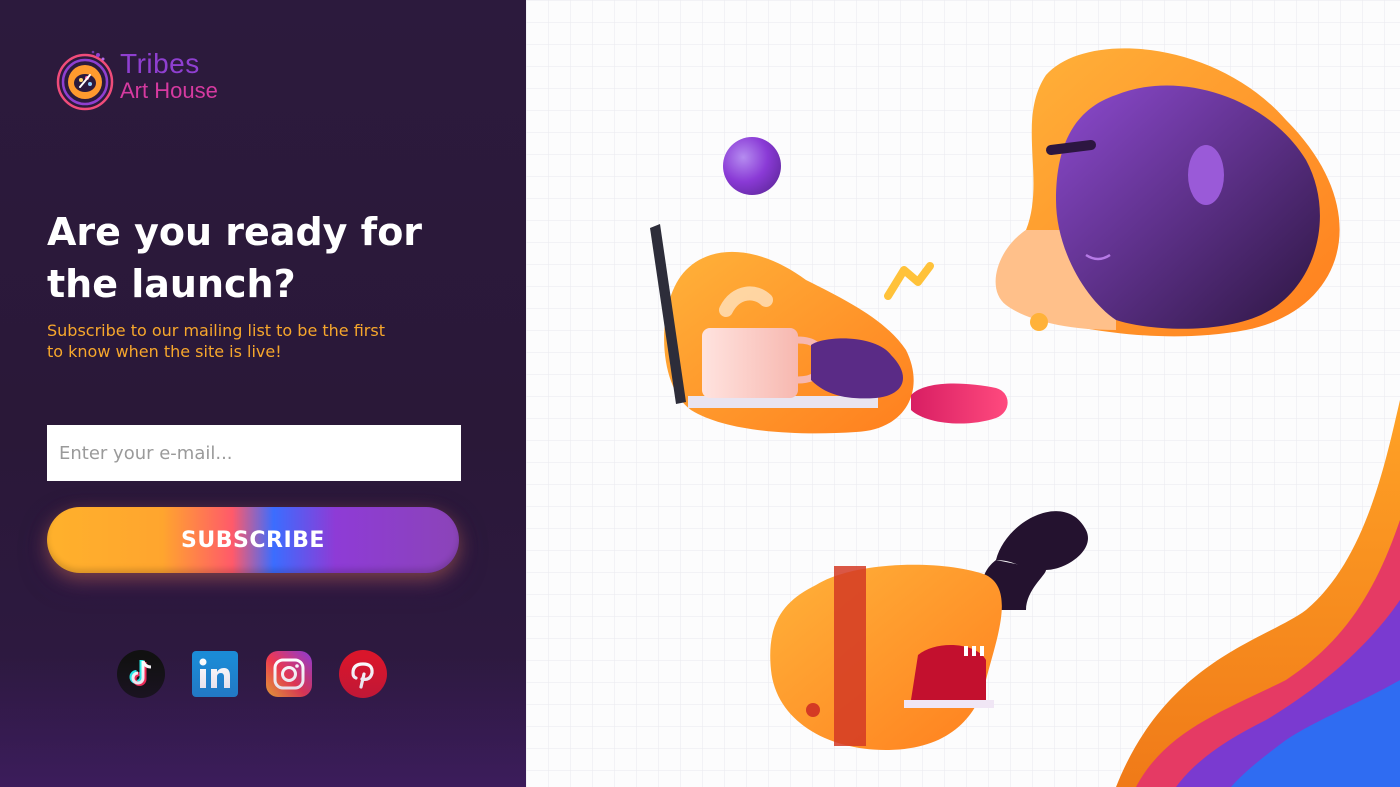  What do you see at coordinates (215, 674) in the screenshot?
I see `linkedin-icon` at bounding box center [215, 674].